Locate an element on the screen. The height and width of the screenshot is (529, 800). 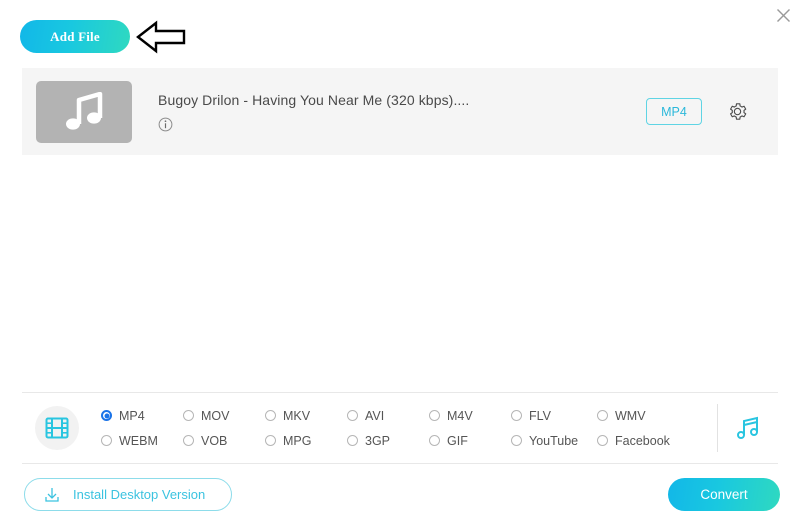
format-option-label: AVI is located at coordinates (375, 415).